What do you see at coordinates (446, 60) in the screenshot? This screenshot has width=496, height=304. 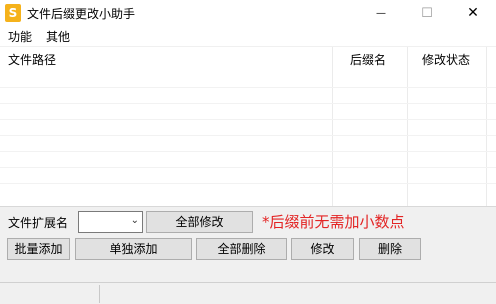 I see `column-header-status: 修改状态` at bounding box center [446, 60].